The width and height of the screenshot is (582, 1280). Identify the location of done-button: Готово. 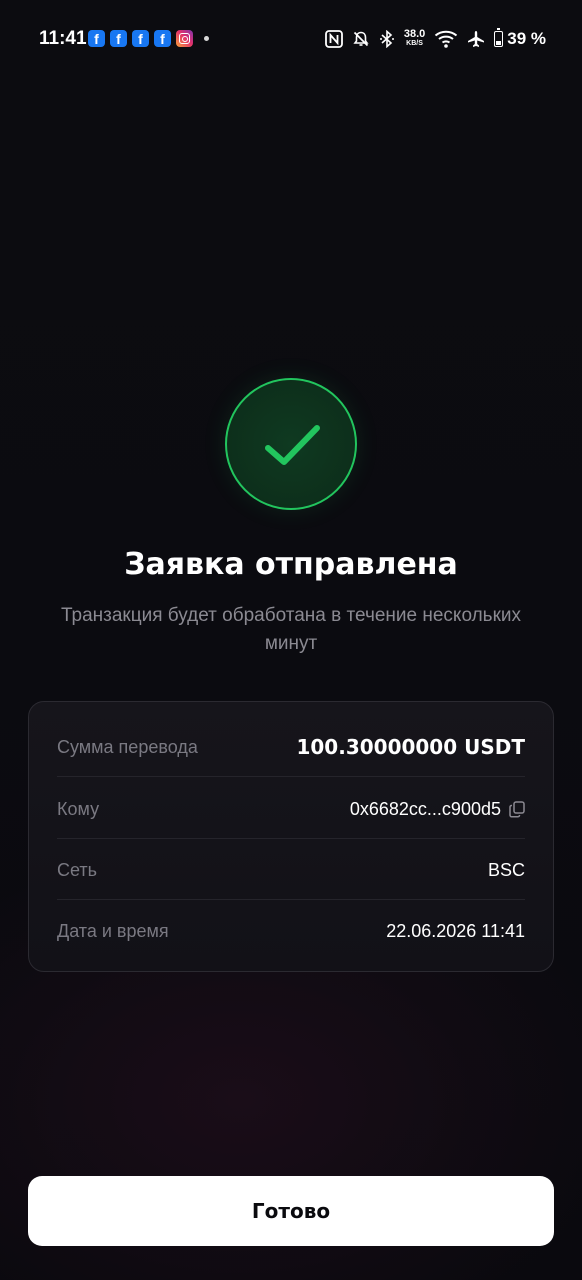
(291, 1211).